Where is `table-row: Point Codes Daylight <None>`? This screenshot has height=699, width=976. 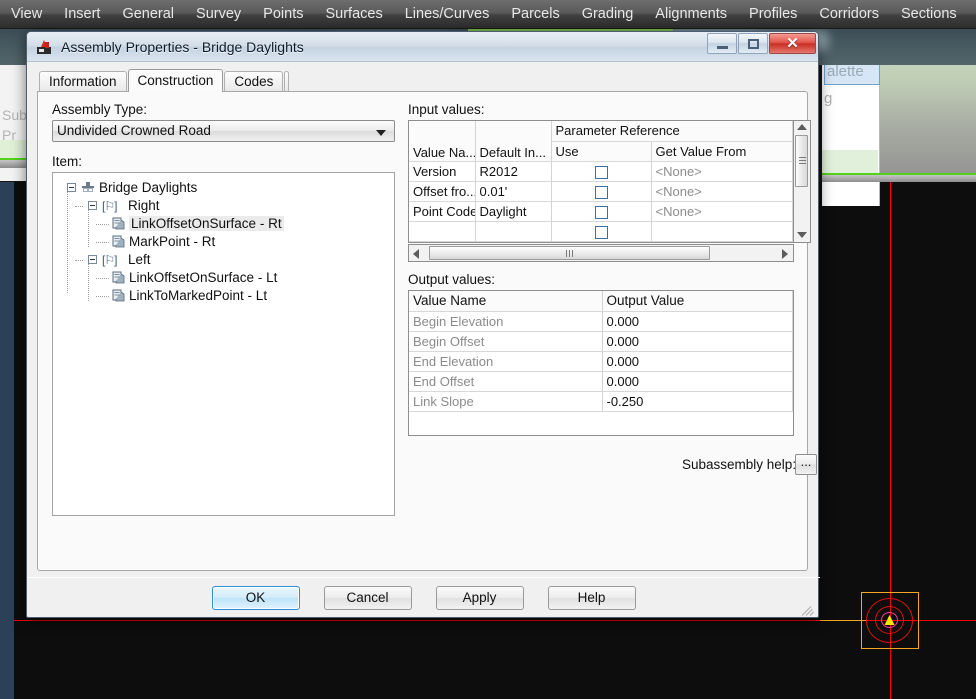 table-row: Point Codes Daylight <None> is located at coordinates (601, 211).